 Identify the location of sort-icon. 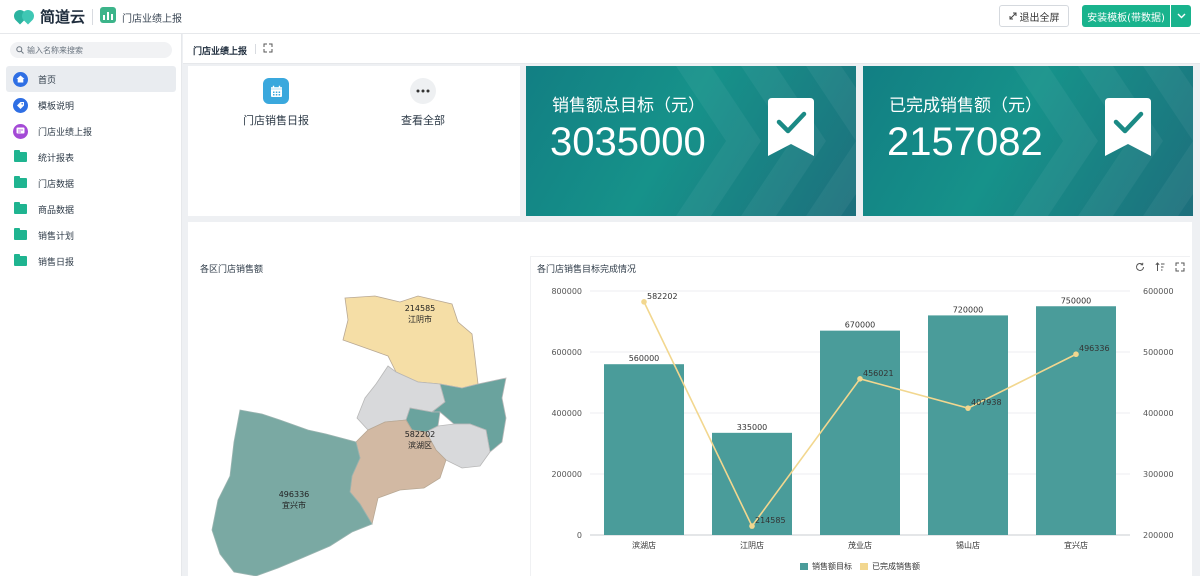
(1160, 267).